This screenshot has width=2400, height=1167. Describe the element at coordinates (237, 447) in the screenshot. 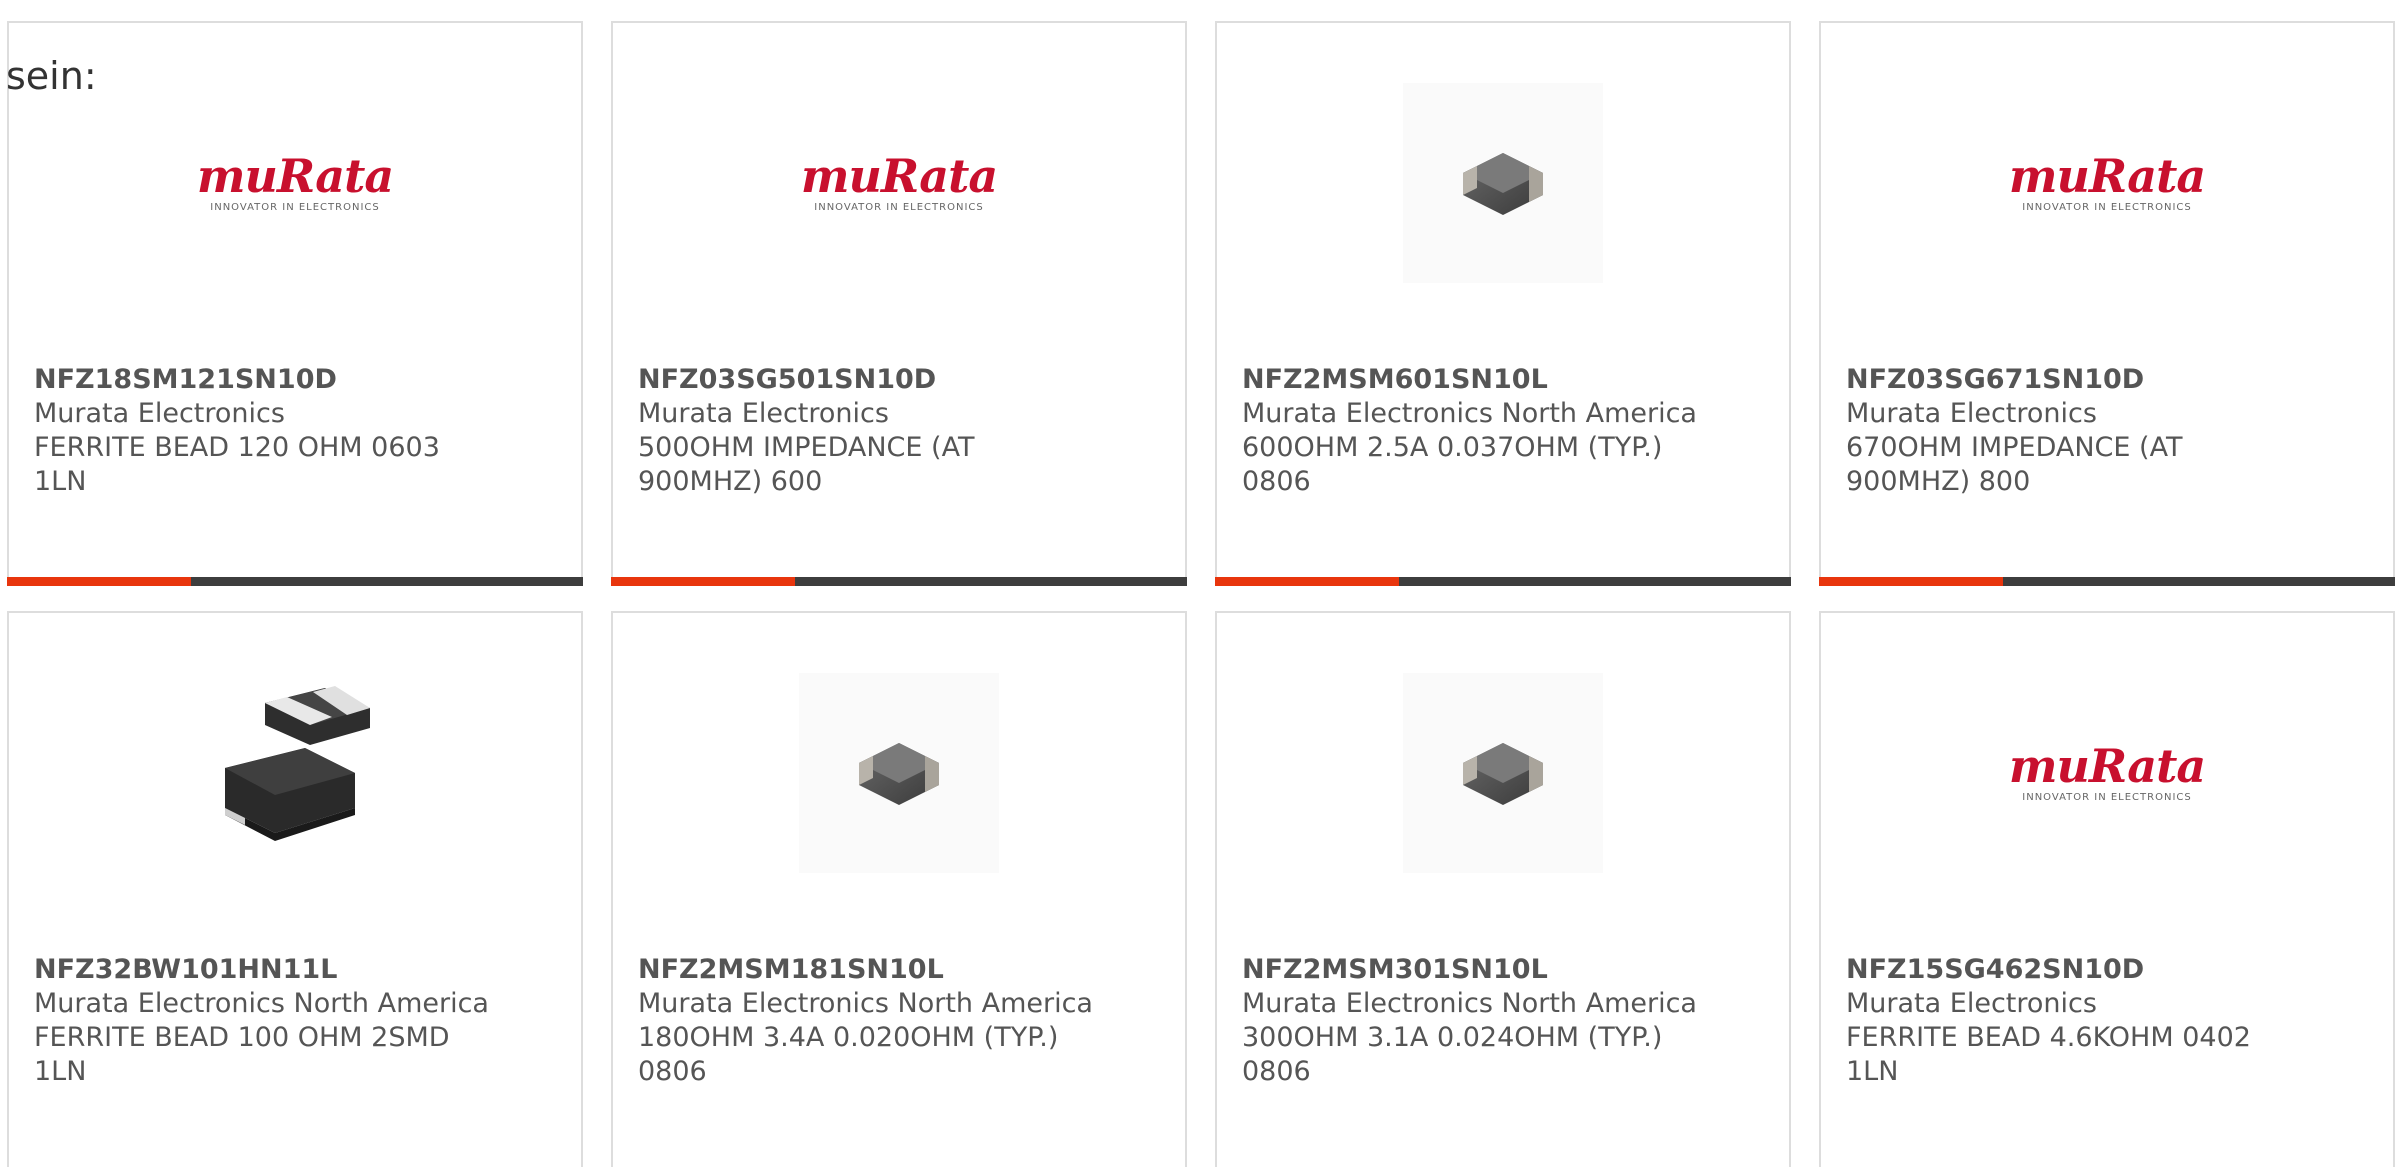

I see `description-line-1: FERRITE BEAD 120 OHM 0603` at that location.